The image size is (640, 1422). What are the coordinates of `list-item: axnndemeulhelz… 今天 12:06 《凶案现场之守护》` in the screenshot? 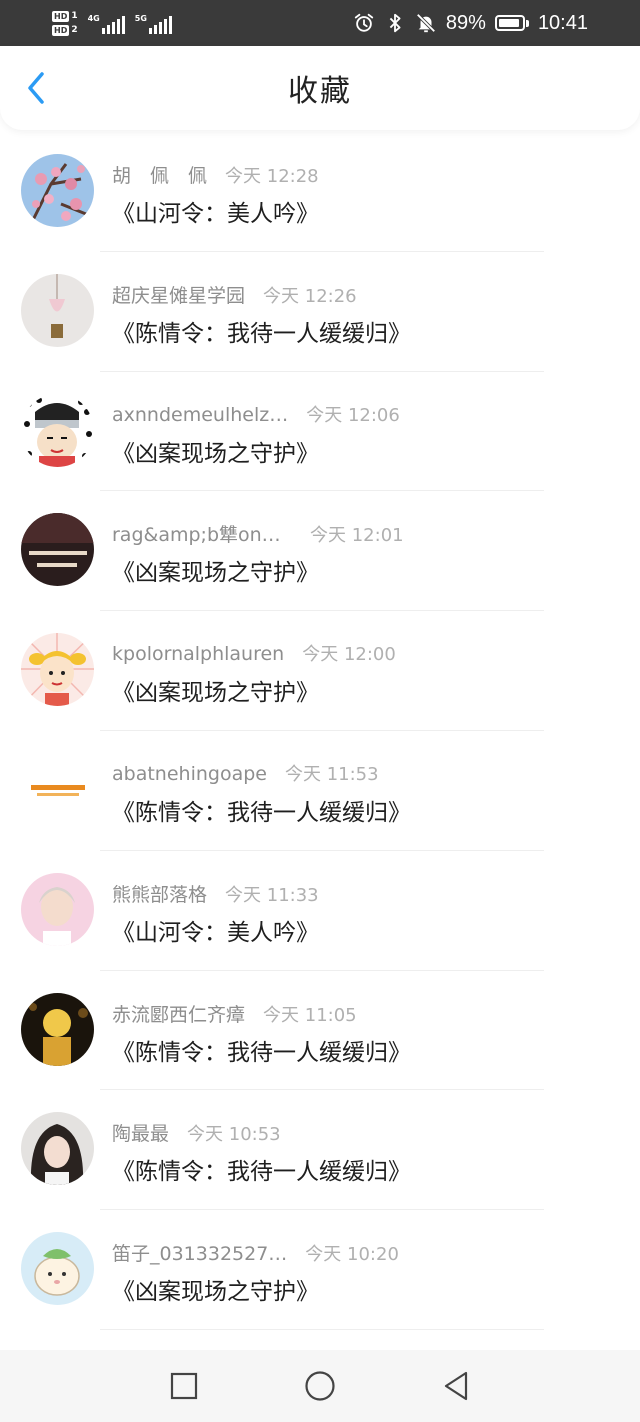 It's located at (320, 432).